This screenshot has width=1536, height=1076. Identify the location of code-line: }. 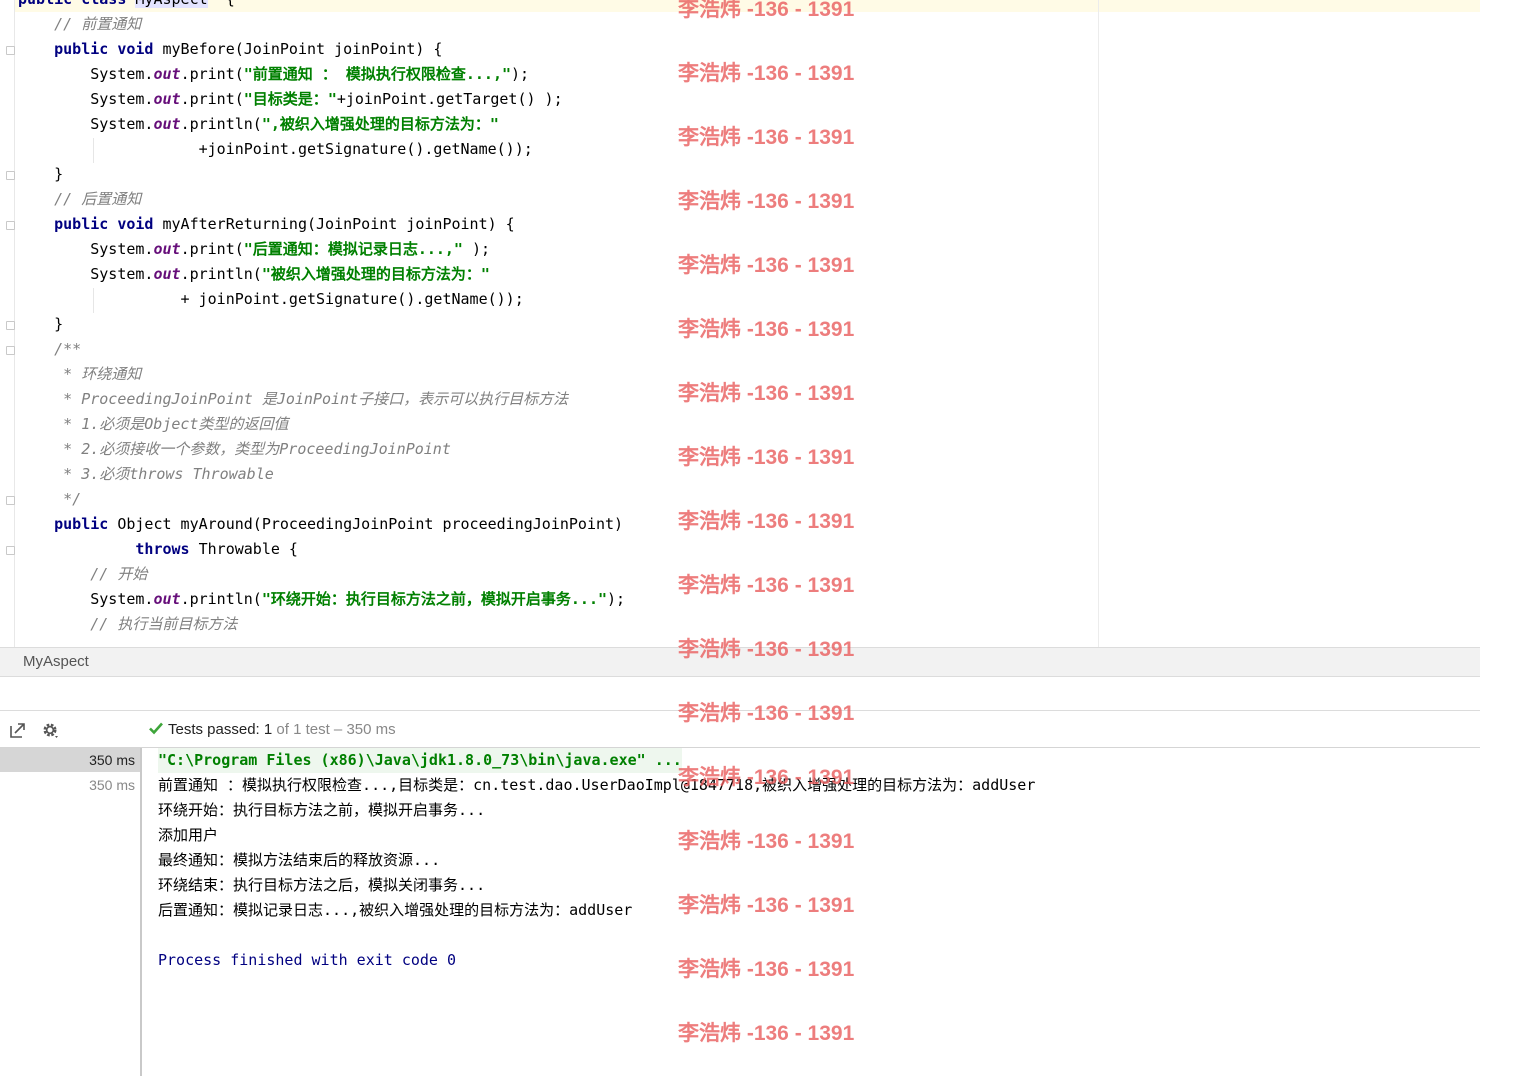
(40, 324).